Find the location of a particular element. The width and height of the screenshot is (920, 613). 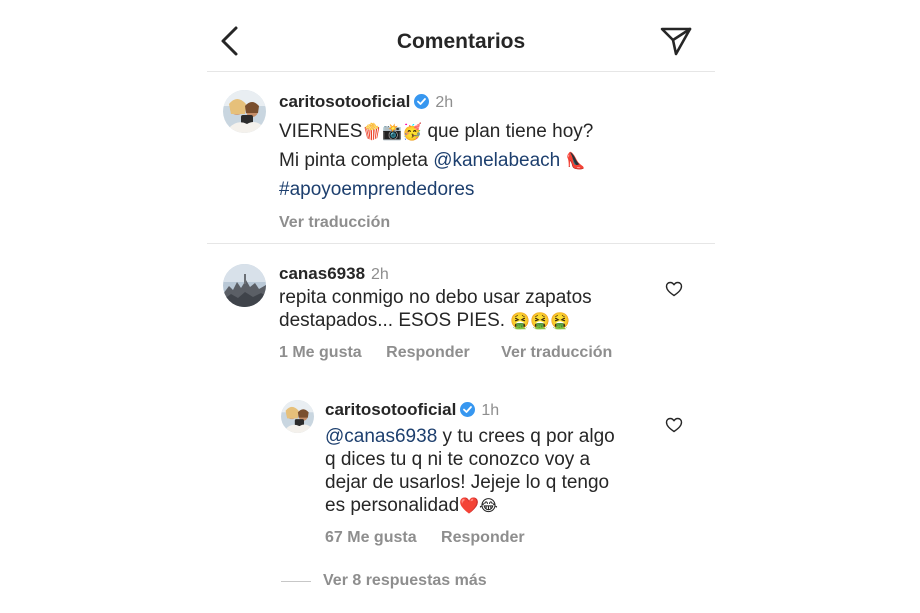

comment-line-1: repita conmigo no debo usar zapatos is located at coordinates (435, 297).